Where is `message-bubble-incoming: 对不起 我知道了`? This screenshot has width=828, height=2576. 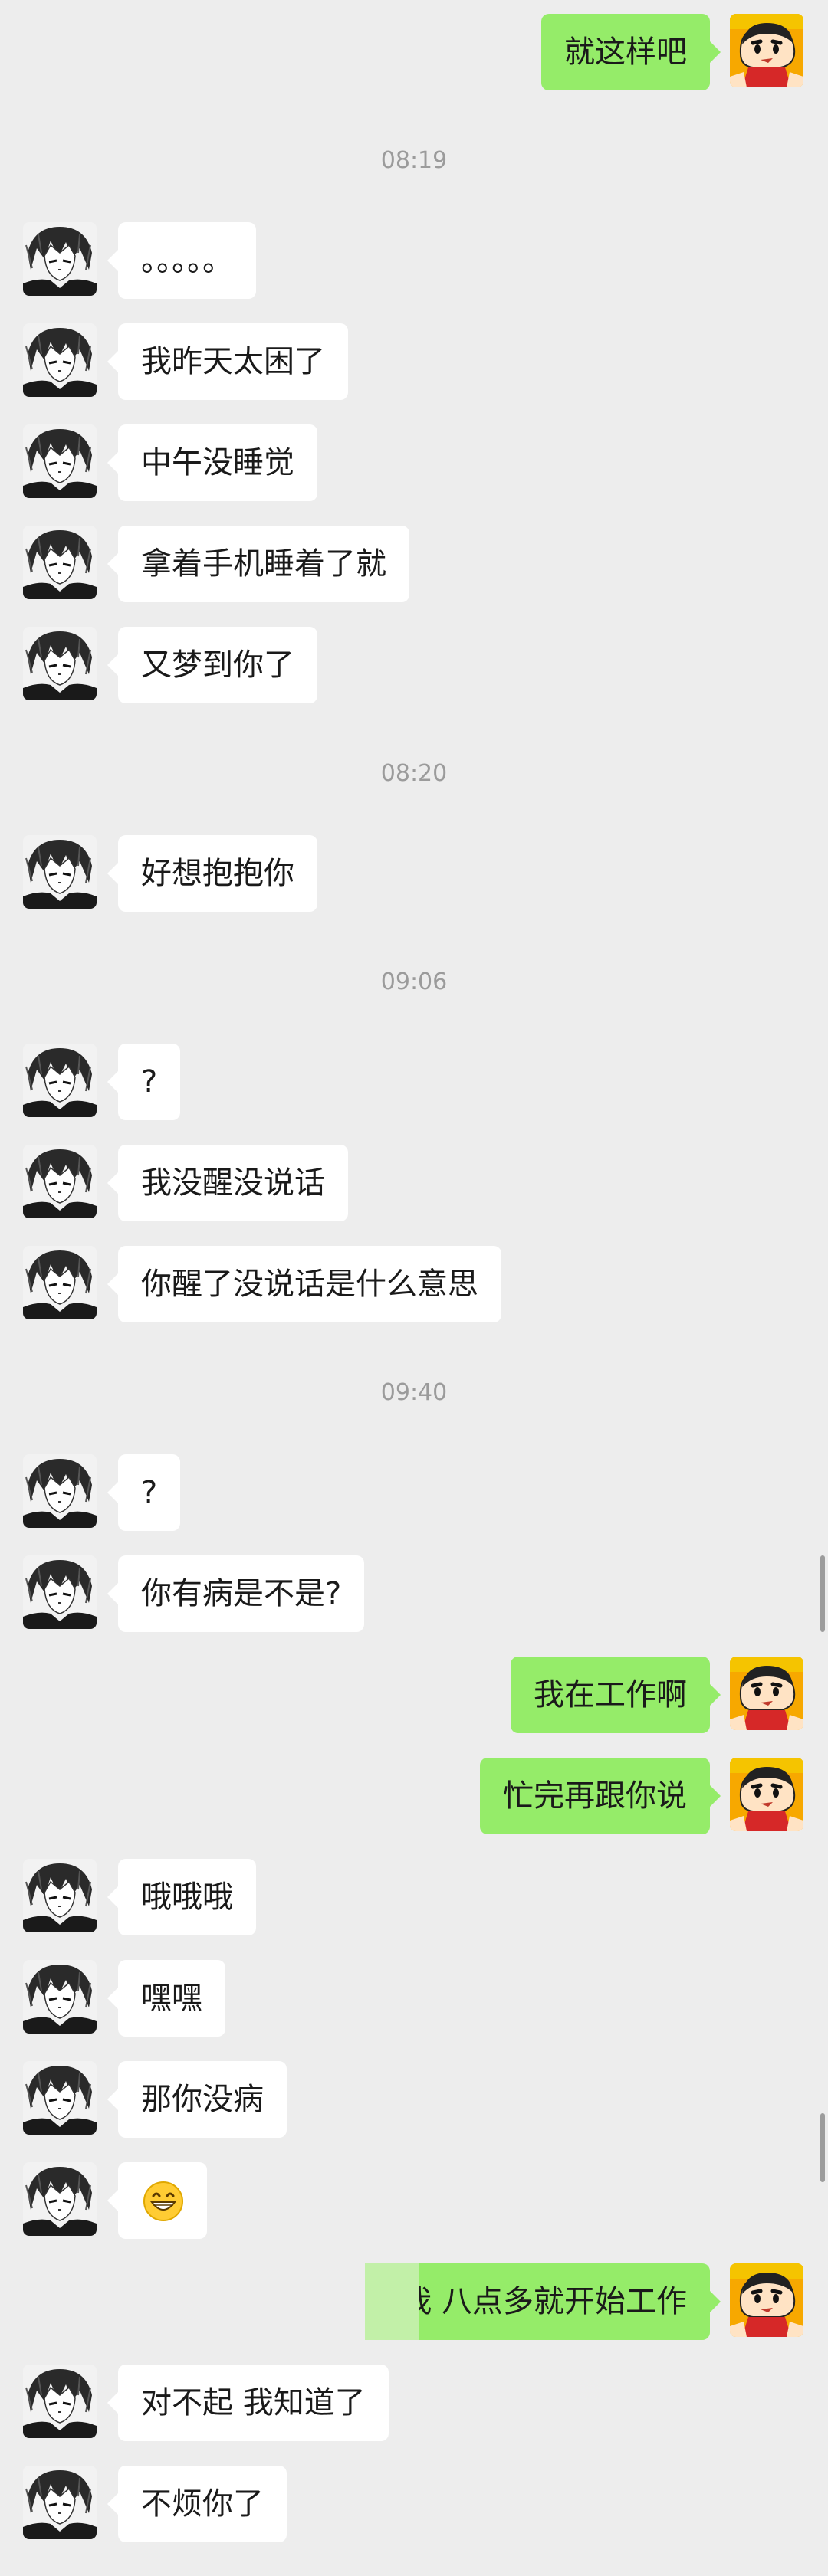
message-bubble-incoming: 对不起 我知道了 is located at coordinates (248, 2403).